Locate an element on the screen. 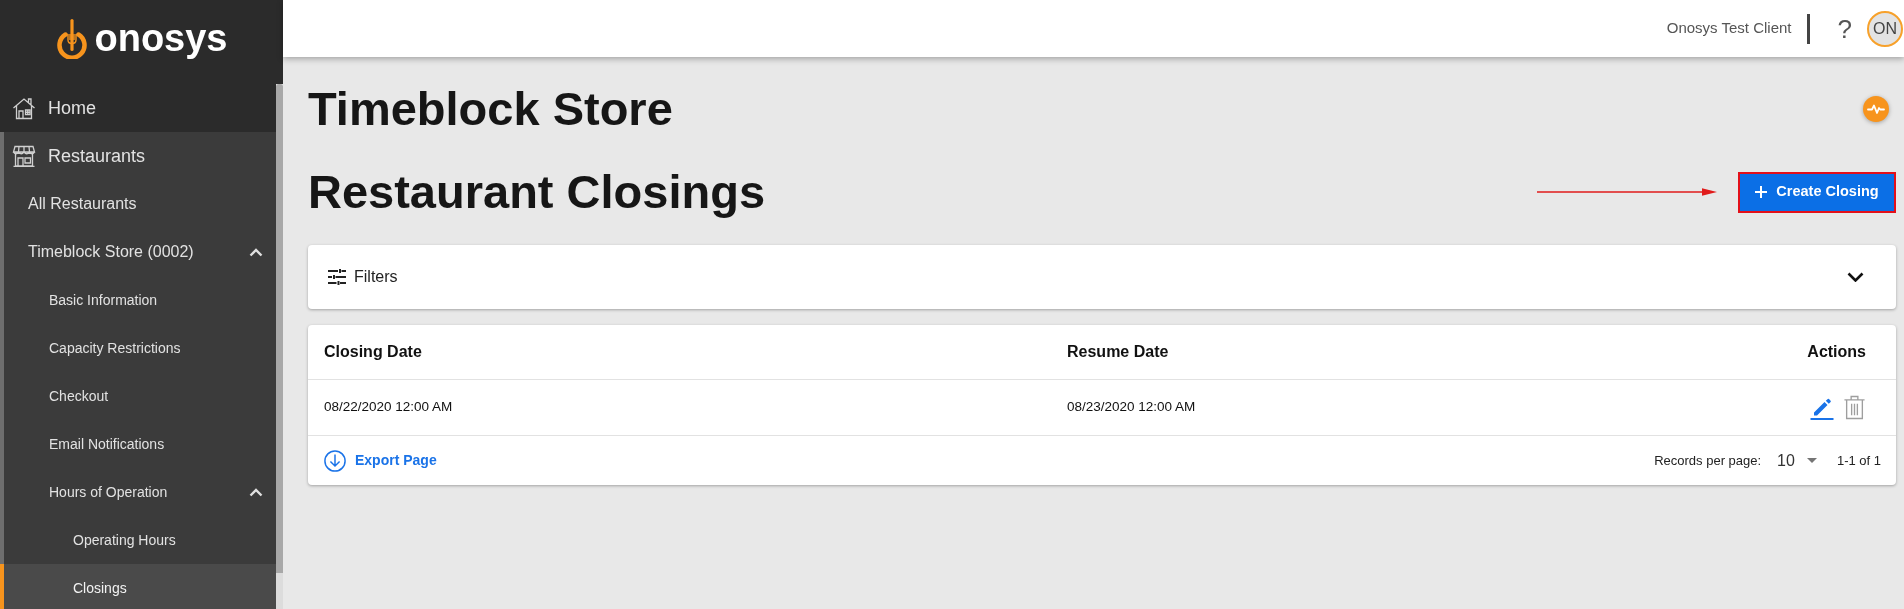 The height and width of the screenshot is (609, 1904). sidebar-item: Email Notifications is located at coordinates (138, 444).